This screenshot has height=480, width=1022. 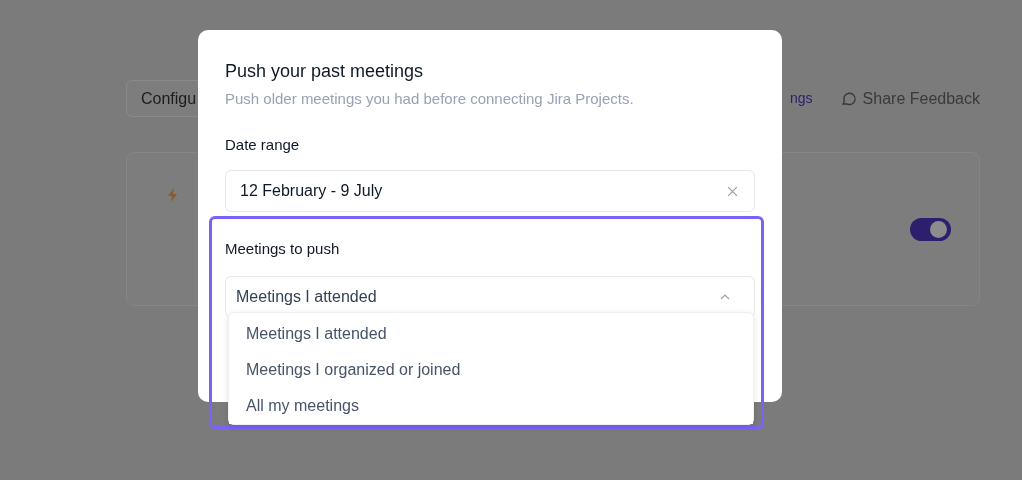 What do you see at coordinates (732, 191) in the screenshot?
I see `clear-icon` at bounding box center [732, 191].